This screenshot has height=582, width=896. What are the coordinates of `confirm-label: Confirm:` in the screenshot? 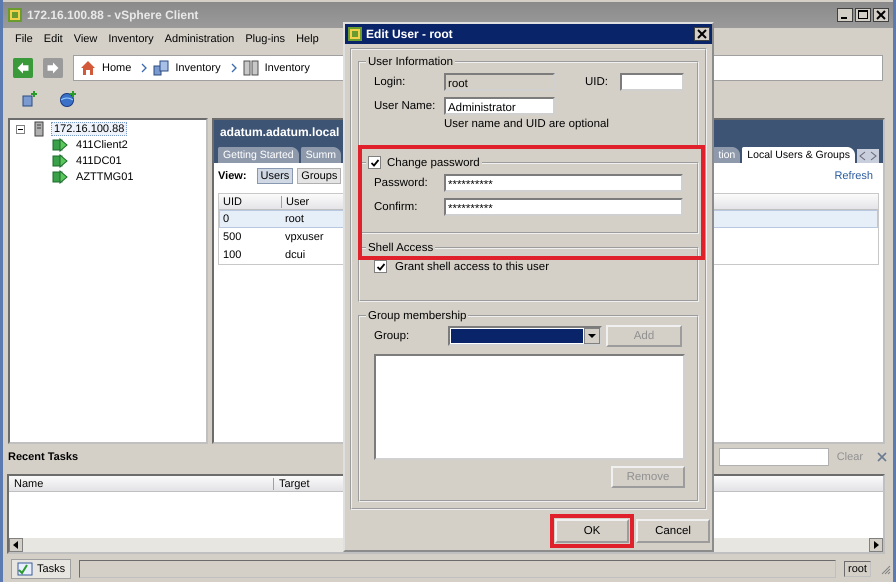 It's located at (396, 207).